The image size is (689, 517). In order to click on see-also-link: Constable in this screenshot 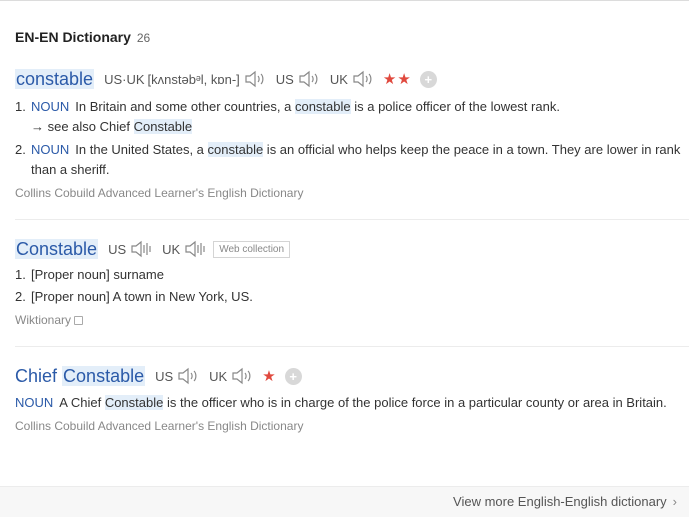, I will do `click(163, 126)`.